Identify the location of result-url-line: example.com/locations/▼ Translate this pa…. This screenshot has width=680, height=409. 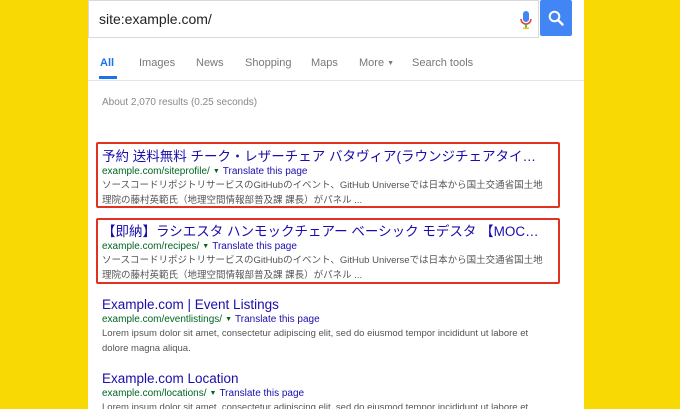
(327, 393).